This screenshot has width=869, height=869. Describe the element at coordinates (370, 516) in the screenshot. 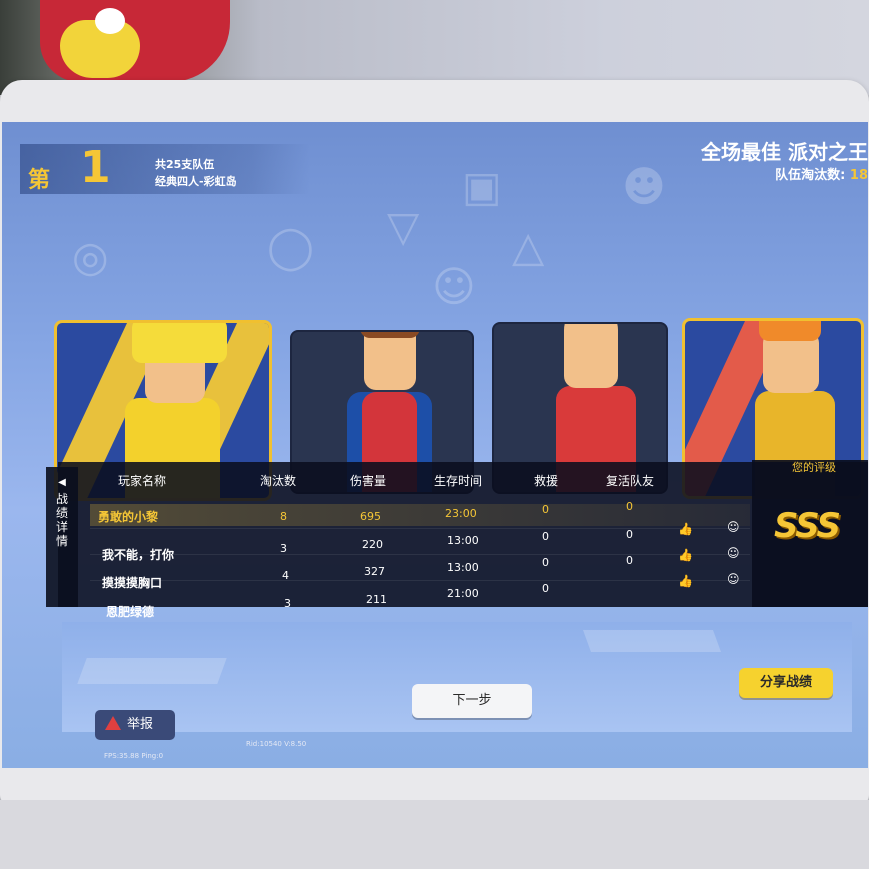

I see `table-cell-damage: 695` at that location.